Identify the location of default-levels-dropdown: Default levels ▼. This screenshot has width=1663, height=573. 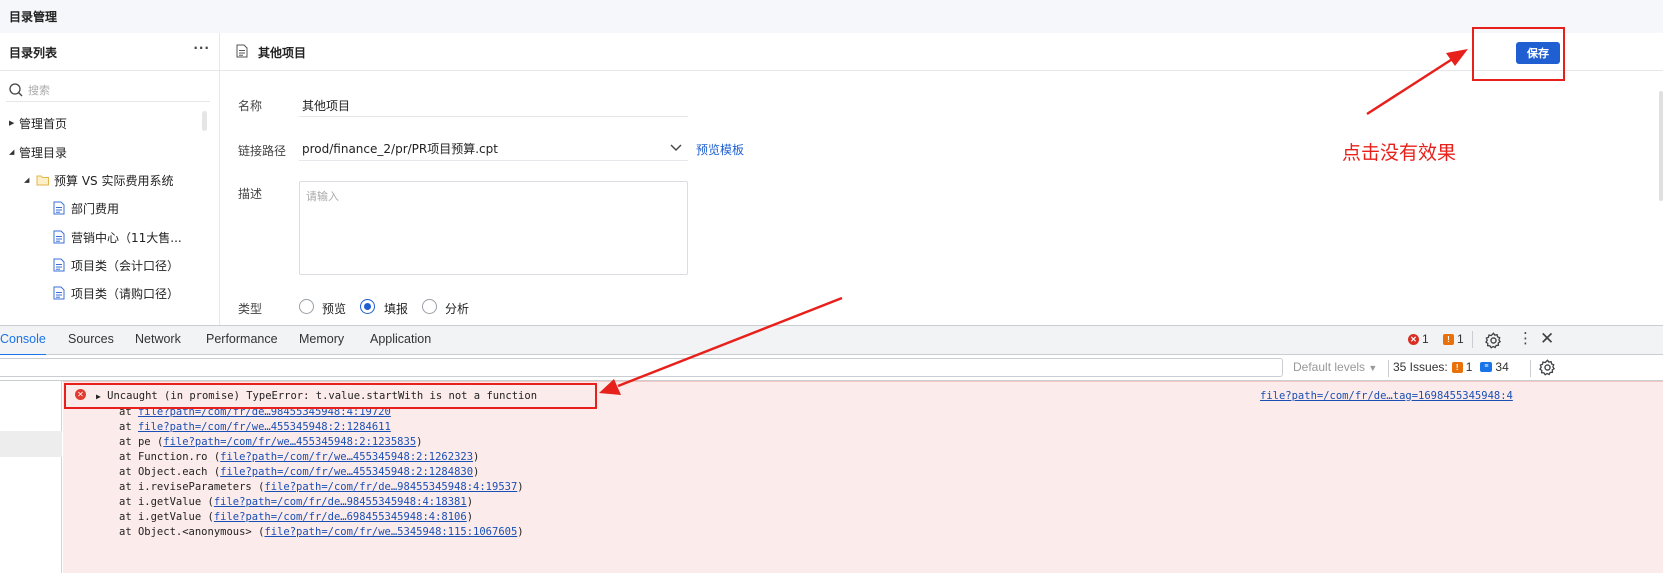
(1335, 367).